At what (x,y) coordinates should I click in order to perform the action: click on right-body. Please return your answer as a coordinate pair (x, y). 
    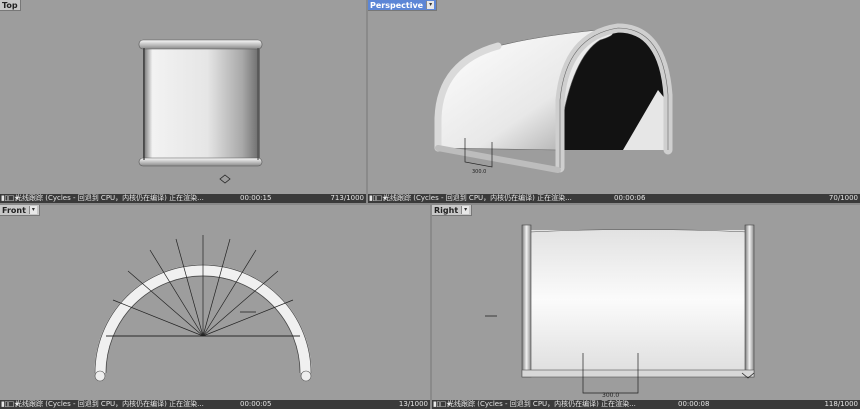
    Looking at the image, I should click on (639, 300).